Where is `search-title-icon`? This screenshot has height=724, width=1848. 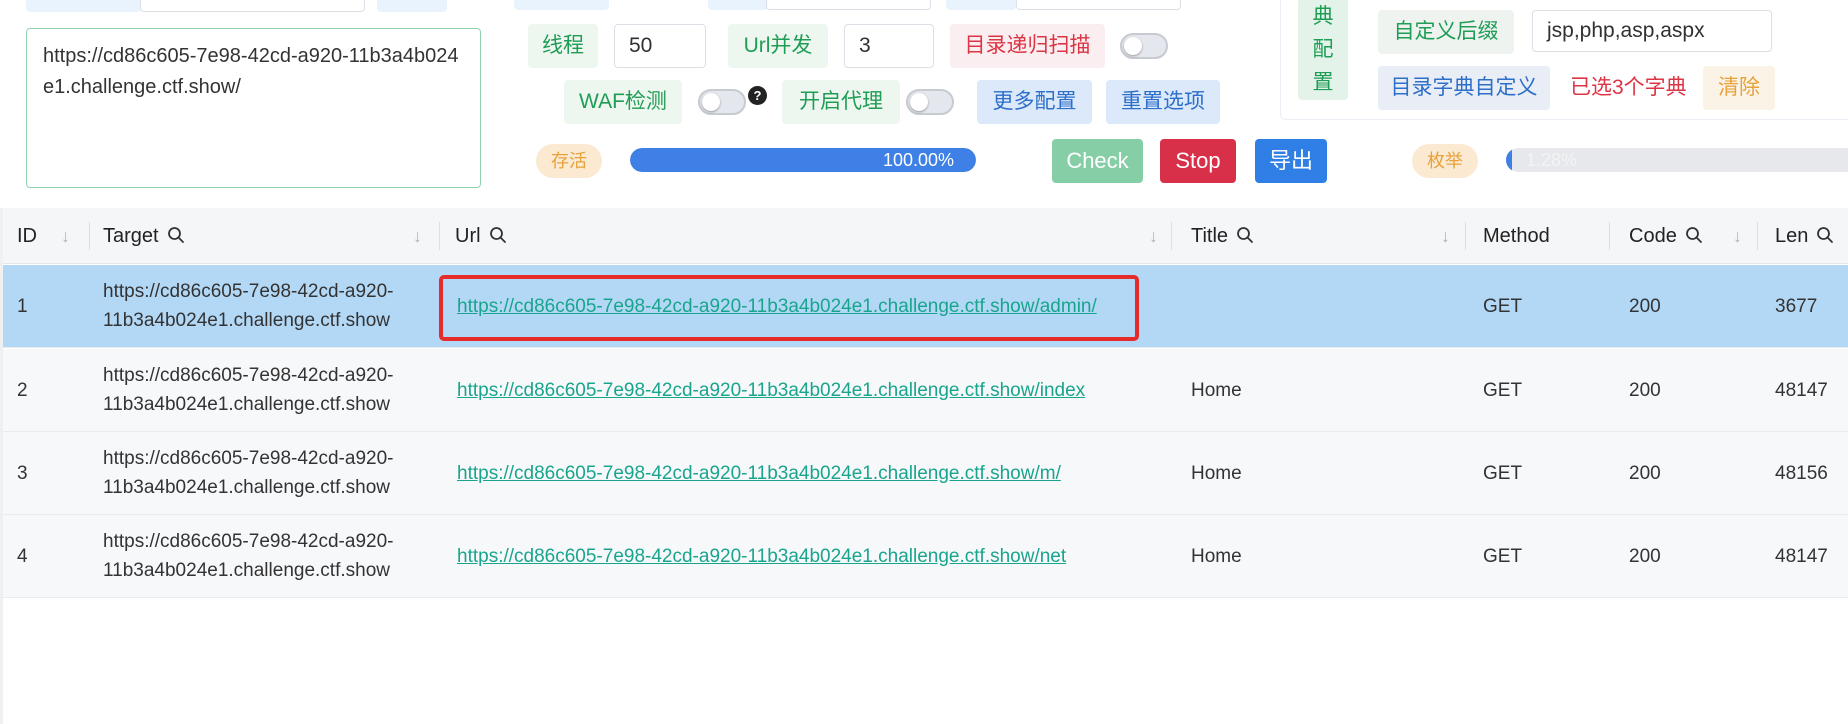 search-title-icon is located at coordinates (1245, 235).